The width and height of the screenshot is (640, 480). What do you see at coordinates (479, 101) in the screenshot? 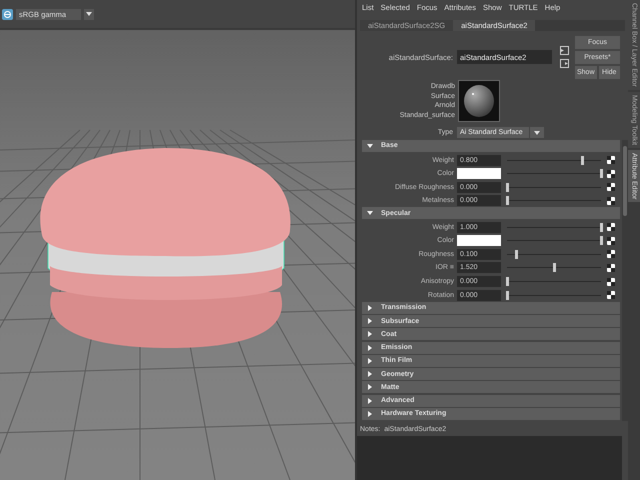
I see `material-preview-swatch` at bounding box center [479, 101].